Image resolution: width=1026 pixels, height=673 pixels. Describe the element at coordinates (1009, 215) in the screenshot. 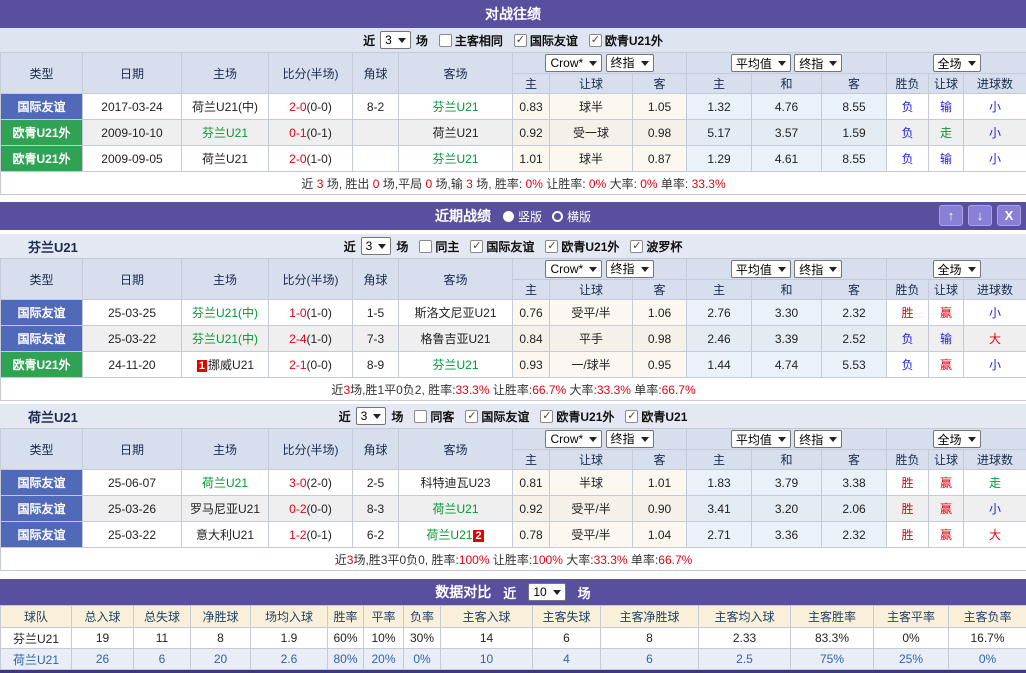

I see `close-icon: X` at that location.